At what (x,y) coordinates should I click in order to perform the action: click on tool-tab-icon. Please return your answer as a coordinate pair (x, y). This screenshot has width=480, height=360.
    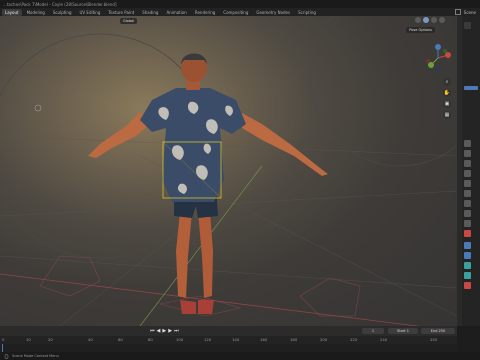
    Looking at the image, I should click on (467, 143).